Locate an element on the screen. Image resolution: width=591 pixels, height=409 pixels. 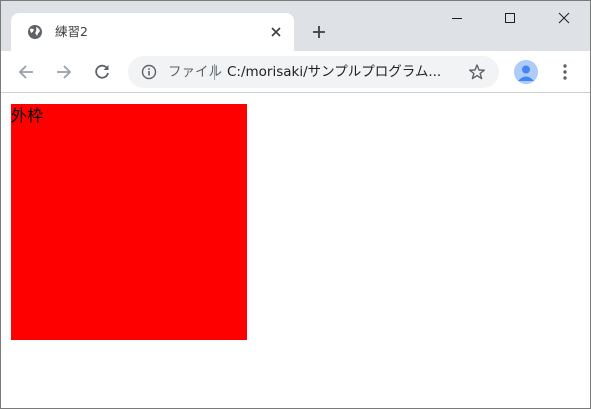
tab-strip: 練習2 is located at coordinates (295, 26).